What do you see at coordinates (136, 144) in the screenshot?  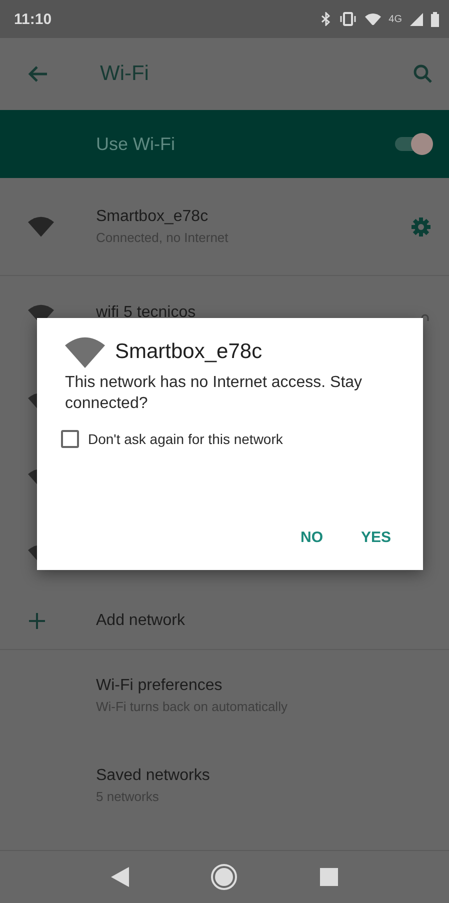 I see `use-wifi-label: Use Wi-Fi` at bounding box center [136, 144].